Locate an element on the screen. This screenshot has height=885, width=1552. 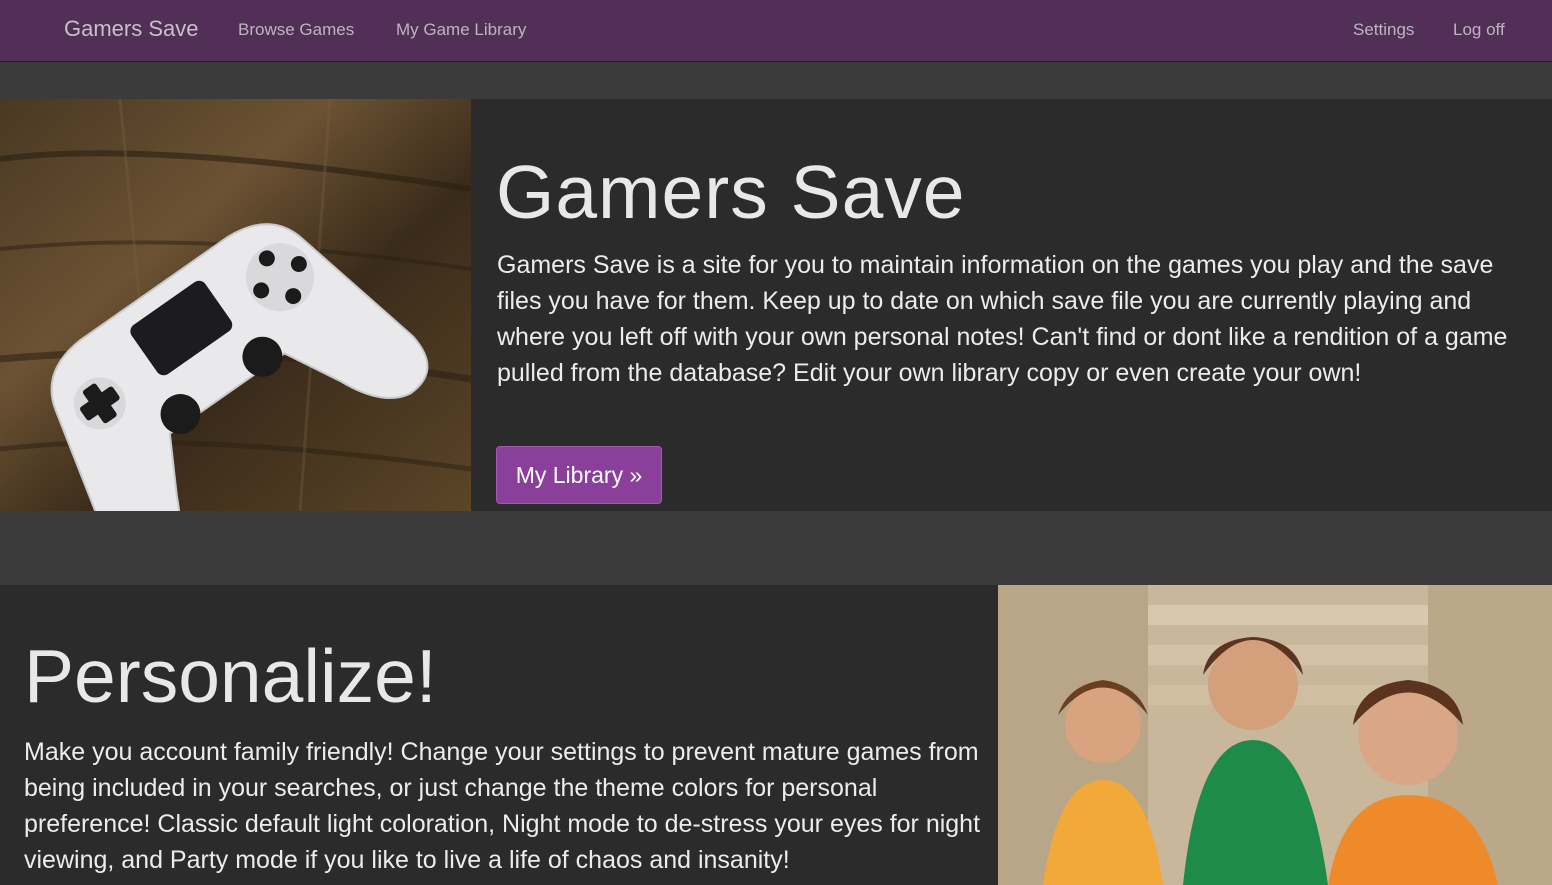
nav-settings: Settings is located at coordinates (1383, 30).